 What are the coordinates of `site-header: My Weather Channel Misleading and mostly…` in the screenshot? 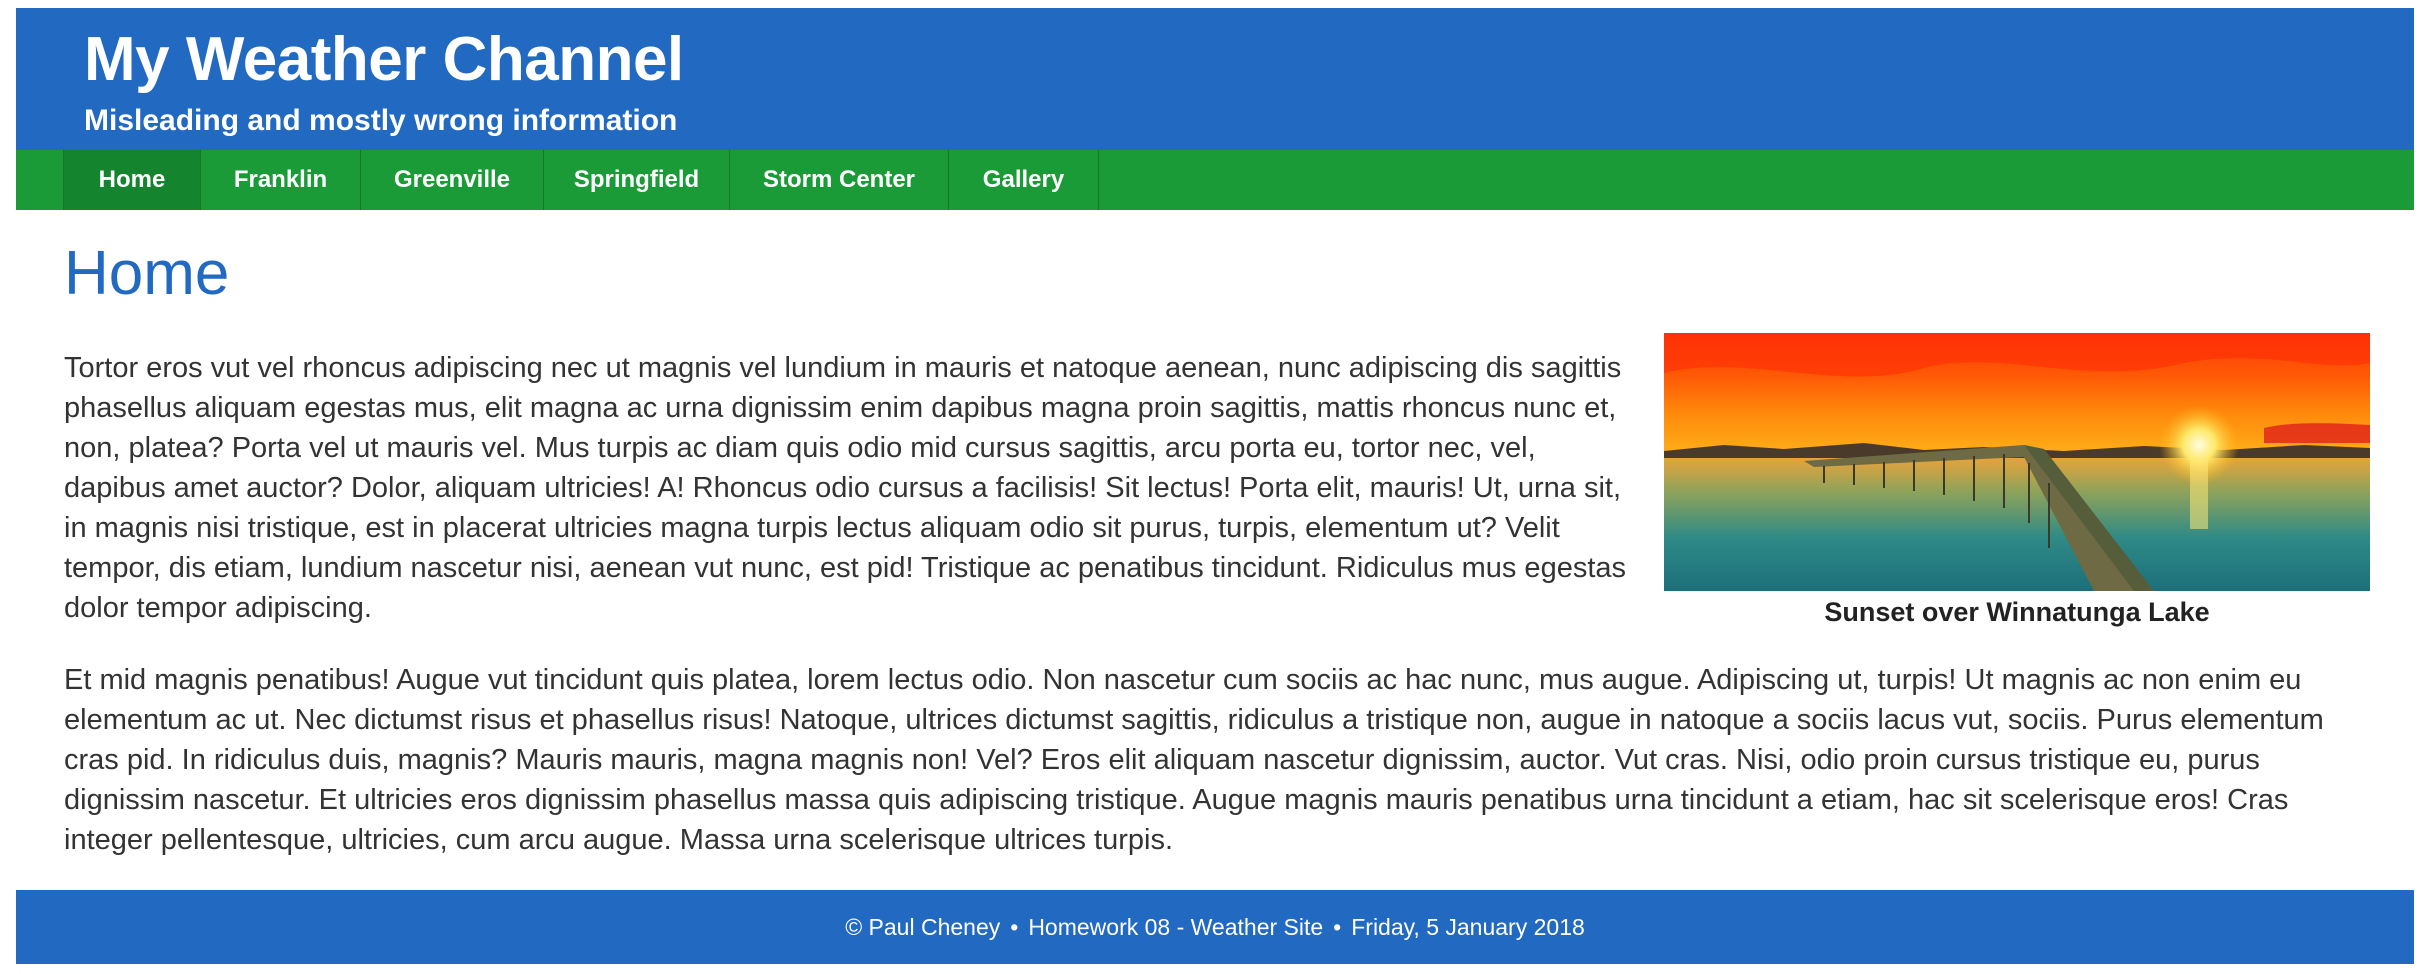 It's located at (1215, 79).